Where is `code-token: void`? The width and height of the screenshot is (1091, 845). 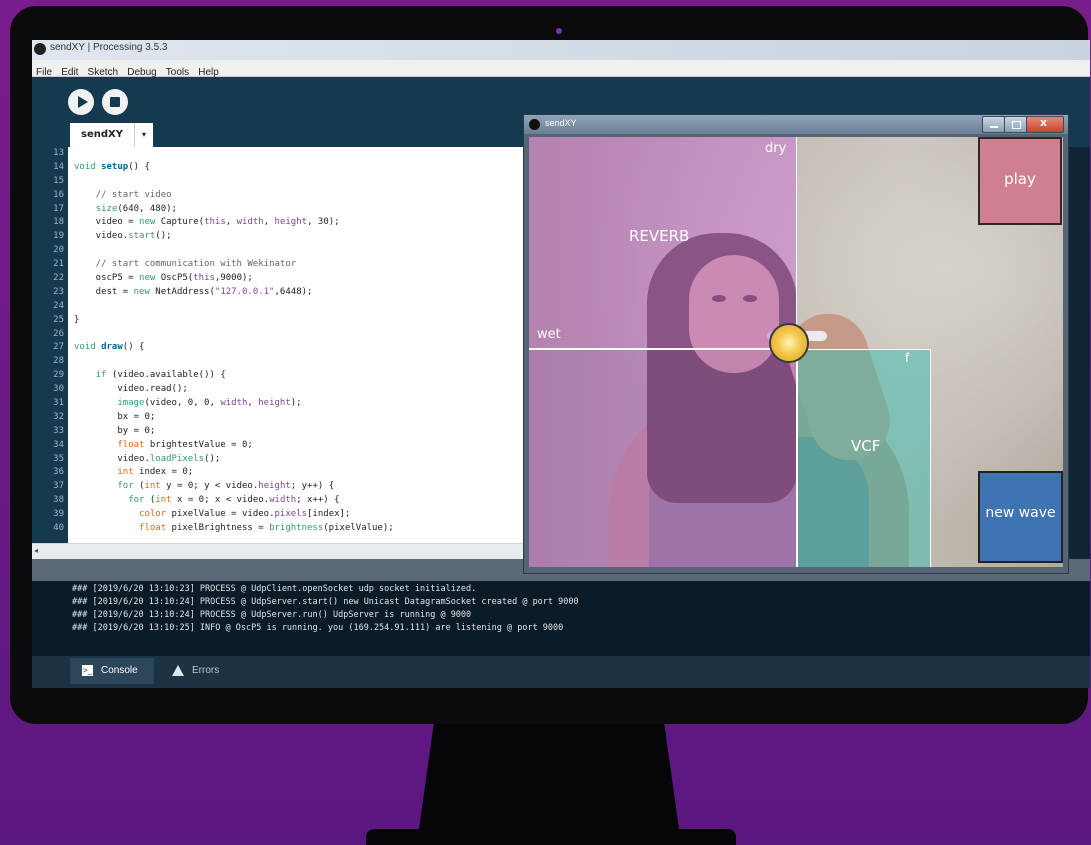
code-token: void is located at coordinates (88, 347).